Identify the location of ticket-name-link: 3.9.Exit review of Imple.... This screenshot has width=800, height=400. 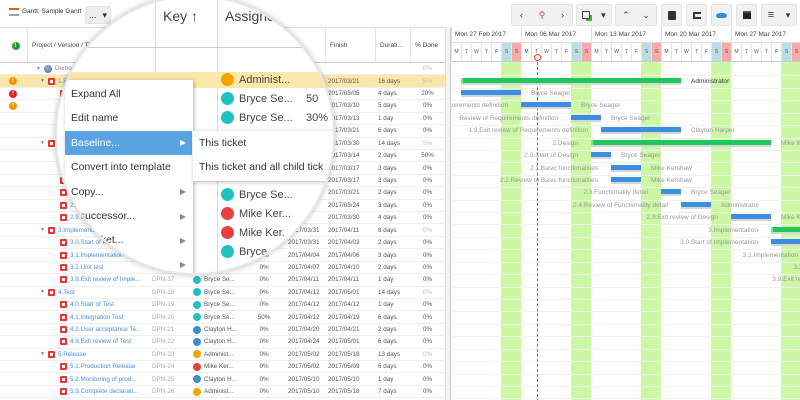
(105, 279).